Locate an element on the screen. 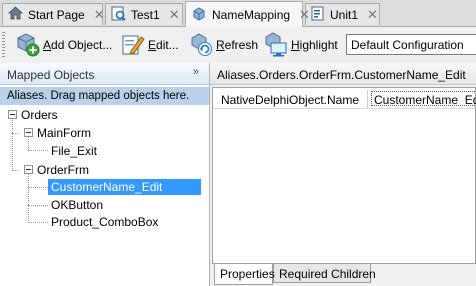 The image size is (476, 286). refresh-accelerator: R is located at coordinates (220, 45).